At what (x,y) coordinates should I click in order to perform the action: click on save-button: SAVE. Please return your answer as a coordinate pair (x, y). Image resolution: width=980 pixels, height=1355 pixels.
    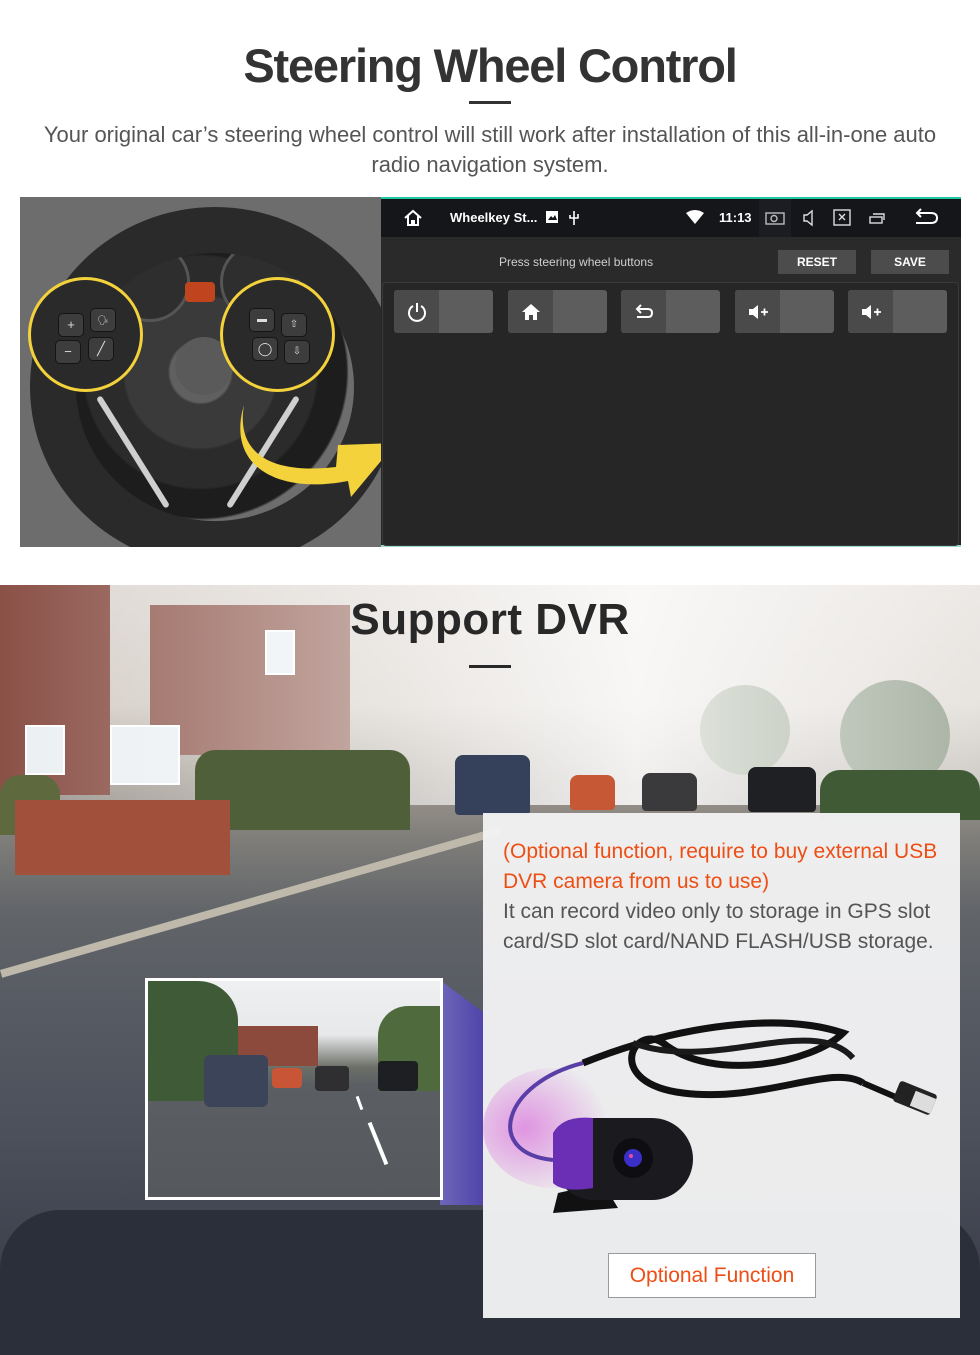
    Looking at the image, I should click on (910, 262).